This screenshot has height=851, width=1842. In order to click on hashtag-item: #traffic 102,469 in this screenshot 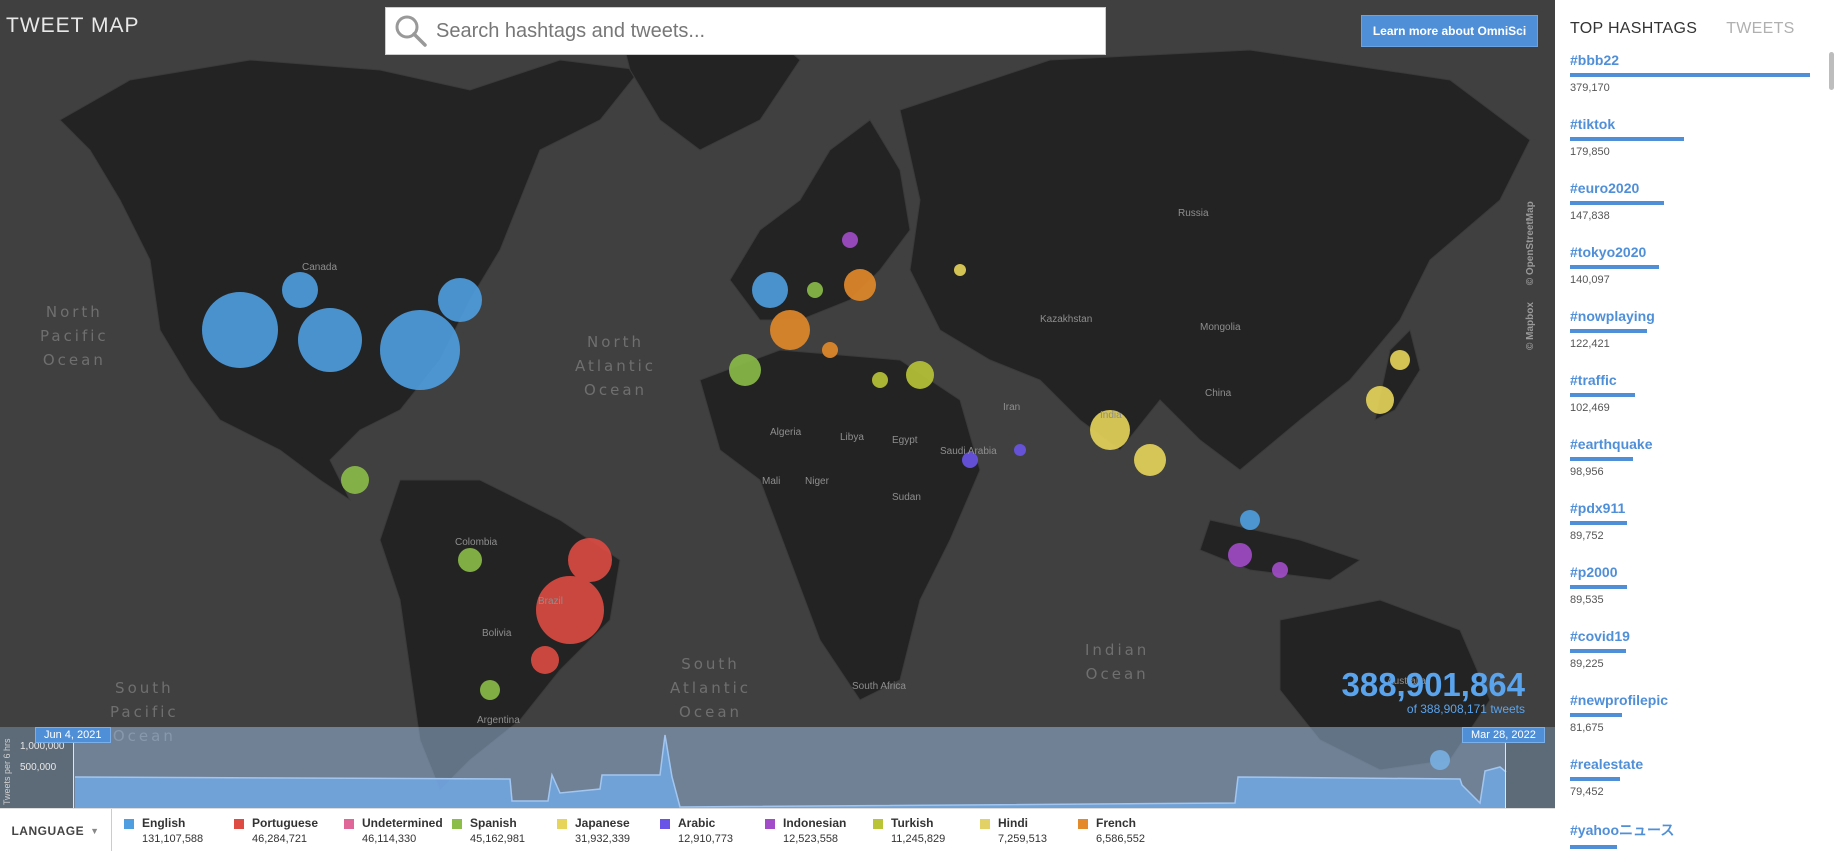, I will do `click(1706, 404)`.